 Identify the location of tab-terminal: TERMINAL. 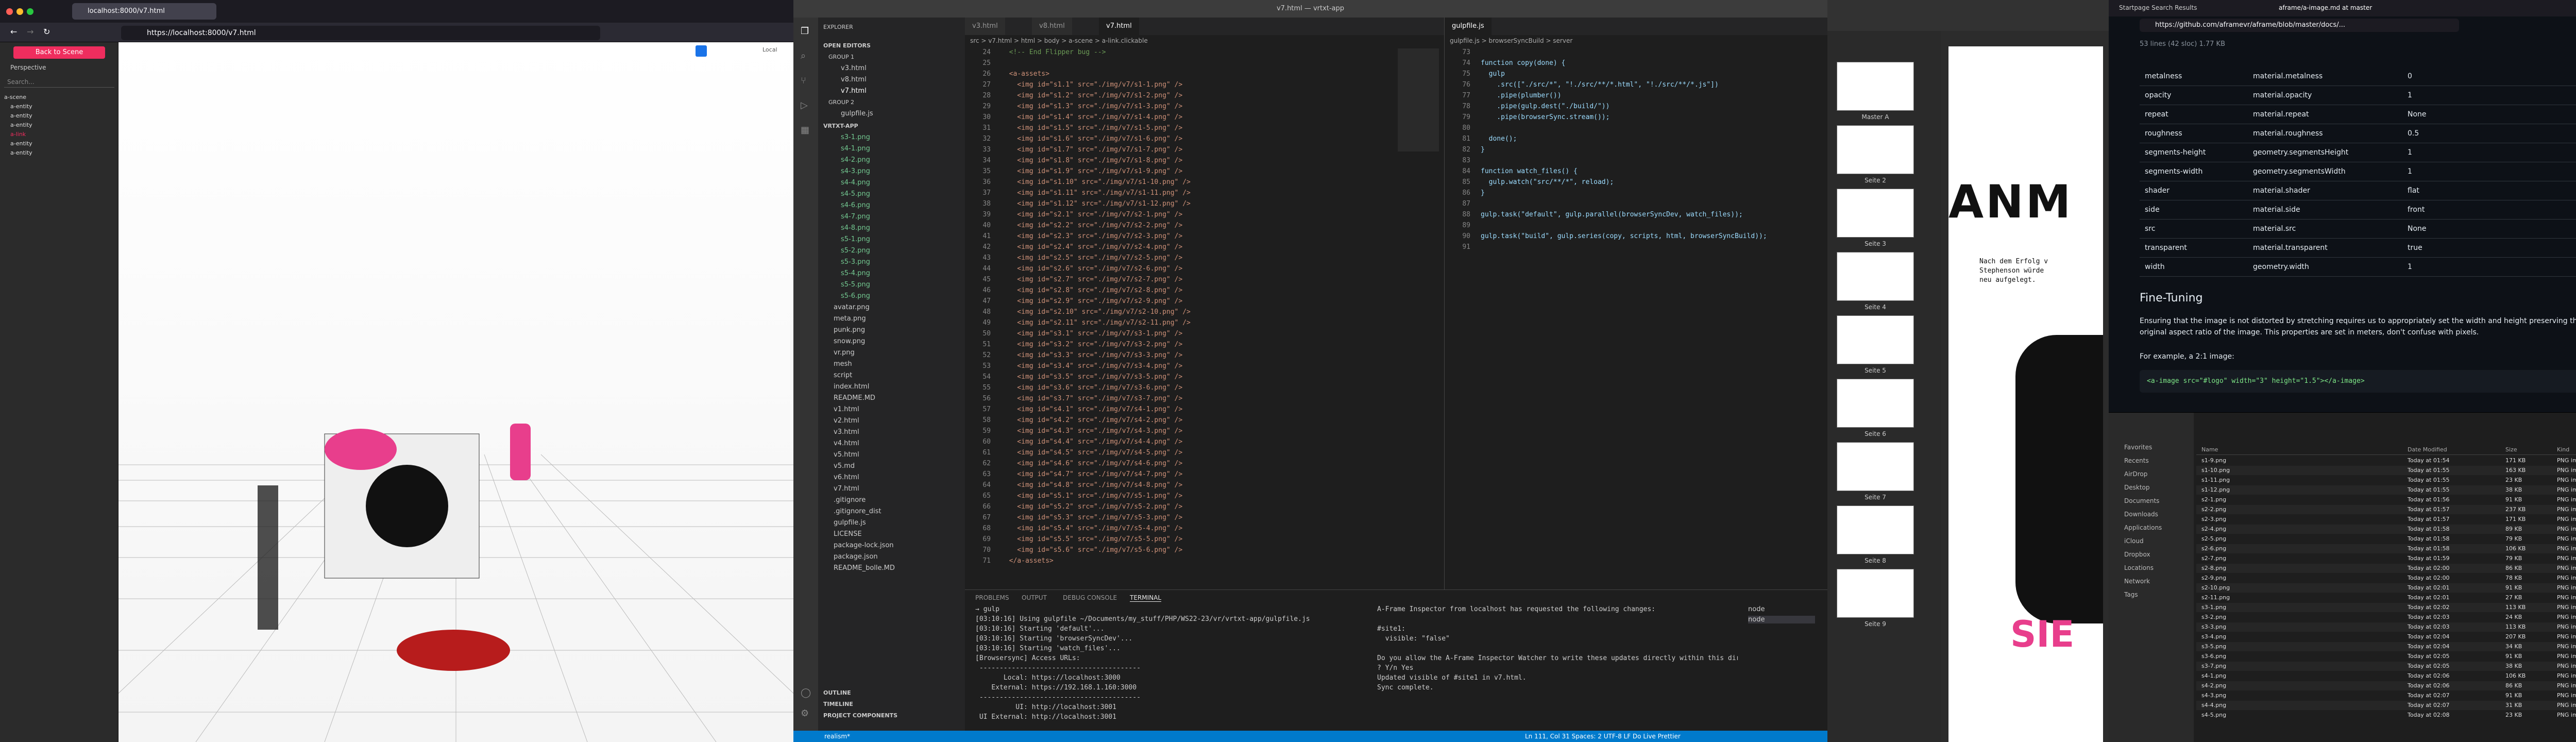
(1146, 598).